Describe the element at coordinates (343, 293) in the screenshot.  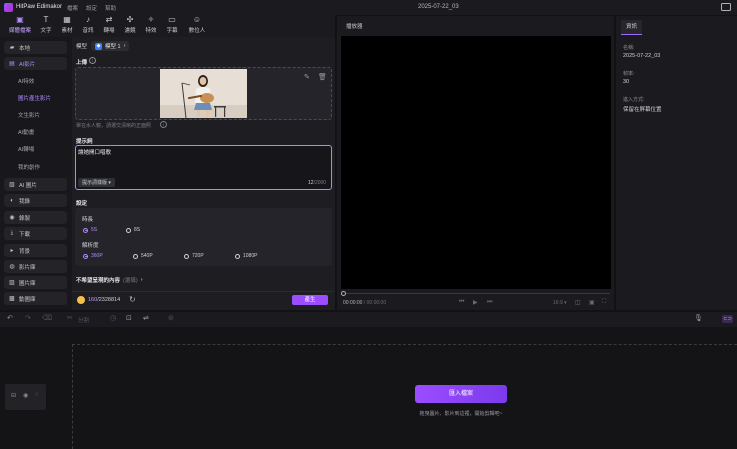
I see `playhead-handle` at that location.